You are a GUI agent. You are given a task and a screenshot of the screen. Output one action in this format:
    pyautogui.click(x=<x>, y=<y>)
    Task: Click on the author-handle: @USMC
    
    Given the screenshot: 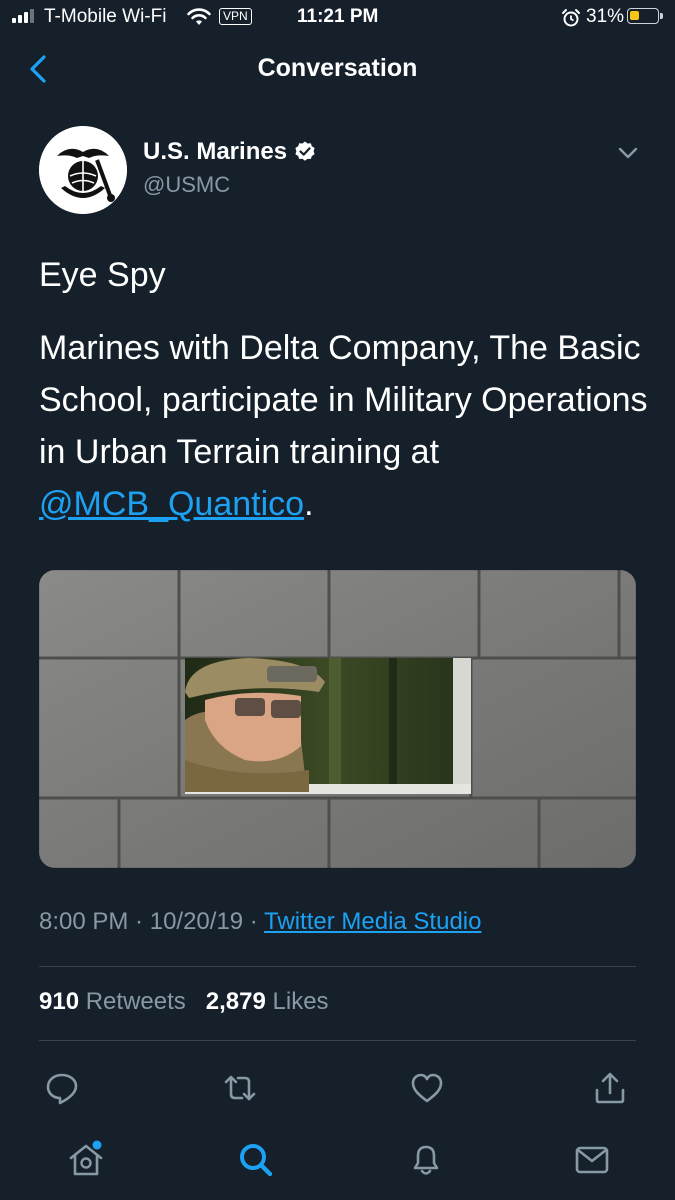 What is the action you would take?
    pyautogui.click(x=186, y=185)
    